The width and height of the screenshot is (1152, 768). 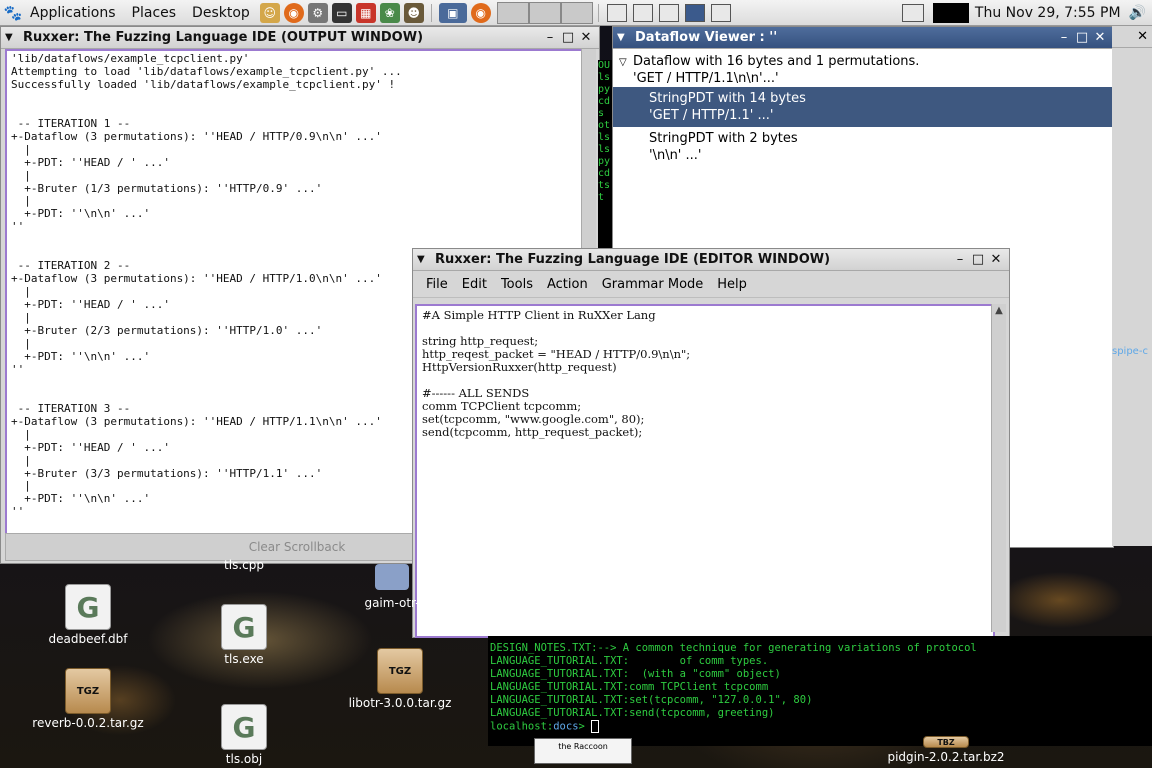 What do you see at coordinates (720, 12) in the screenshot?
I see `camera-icon` at bounding box center [720, 12].